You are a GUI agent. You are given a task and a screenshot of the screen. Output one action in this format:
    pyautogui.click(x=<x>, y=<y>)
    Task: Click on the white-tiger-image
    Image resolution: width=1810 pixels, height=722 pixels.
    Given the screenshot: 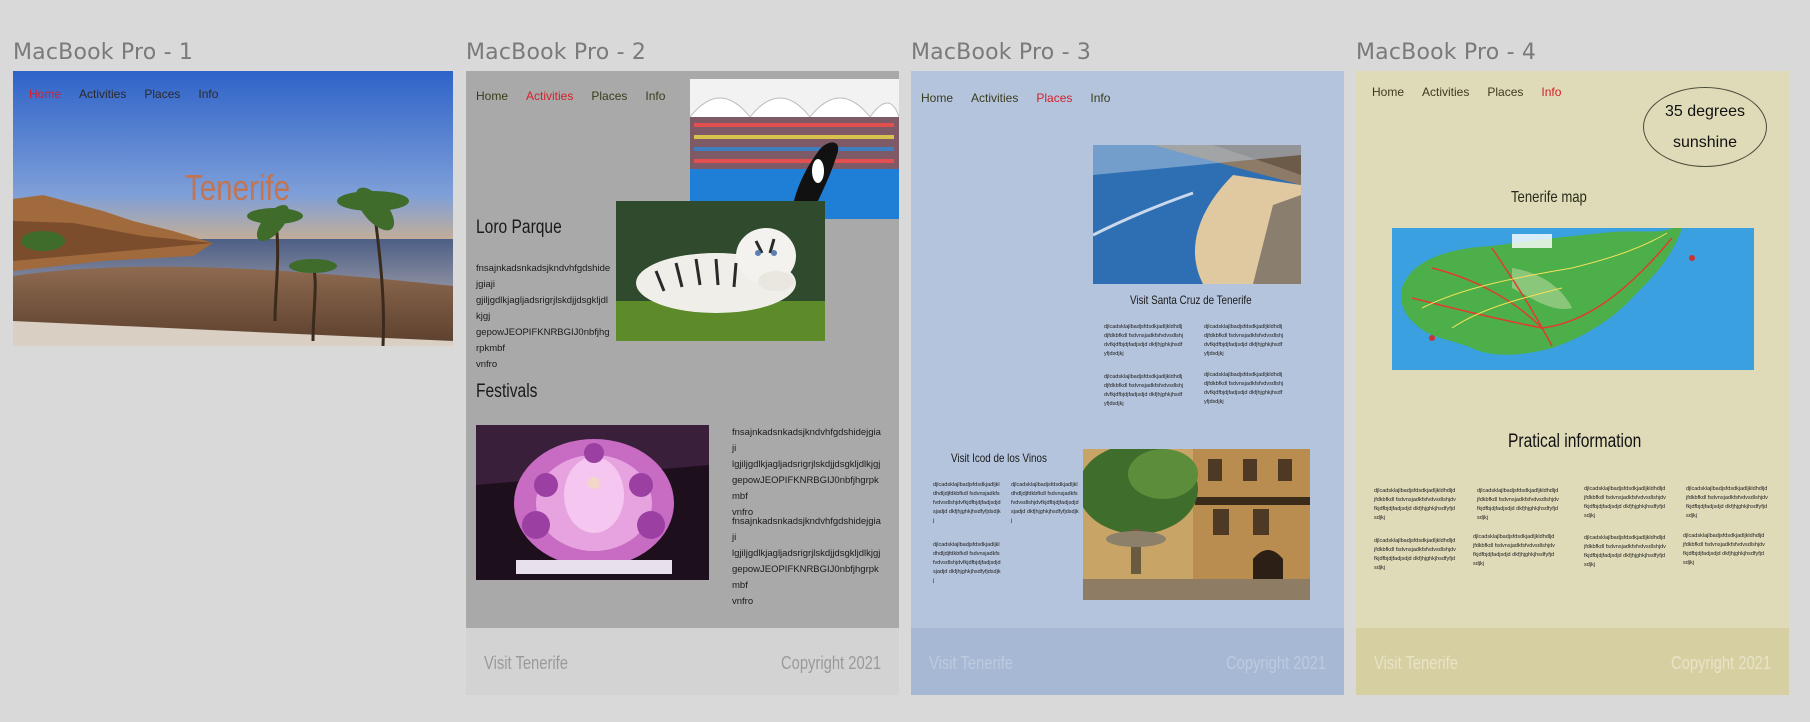 What is the action you would take?
    pyautogui.click(x=720, y=271)
    